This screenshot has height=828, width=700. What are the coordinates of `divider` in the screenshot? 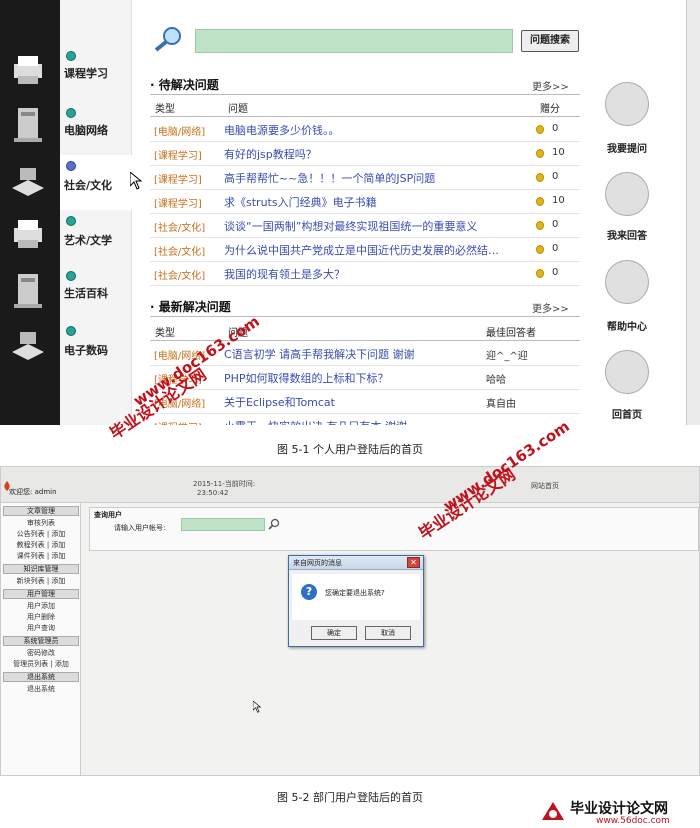 It's located at (365, 316).